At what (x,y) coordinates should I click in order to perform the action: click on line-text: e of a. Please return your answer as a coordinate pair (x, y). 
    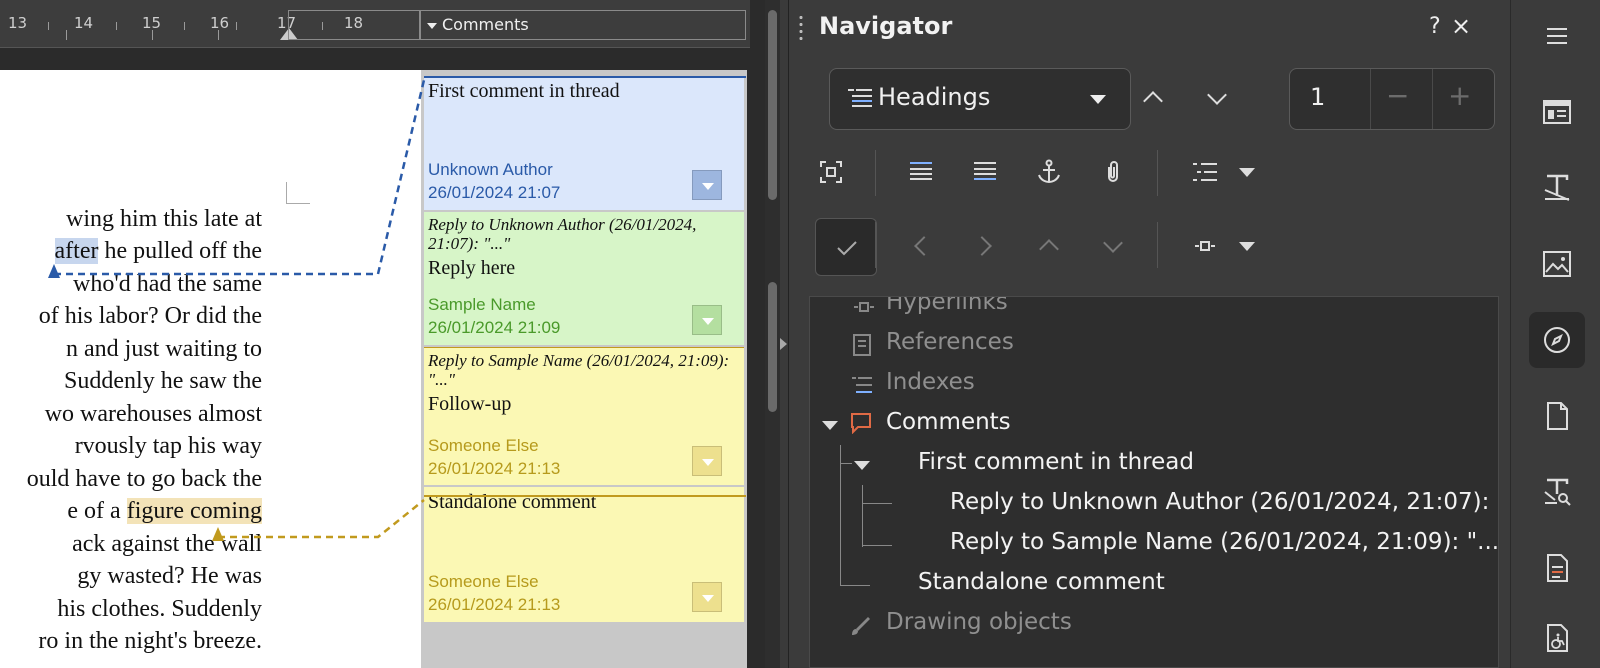
    Looking at the image, I should click on (97, 511).